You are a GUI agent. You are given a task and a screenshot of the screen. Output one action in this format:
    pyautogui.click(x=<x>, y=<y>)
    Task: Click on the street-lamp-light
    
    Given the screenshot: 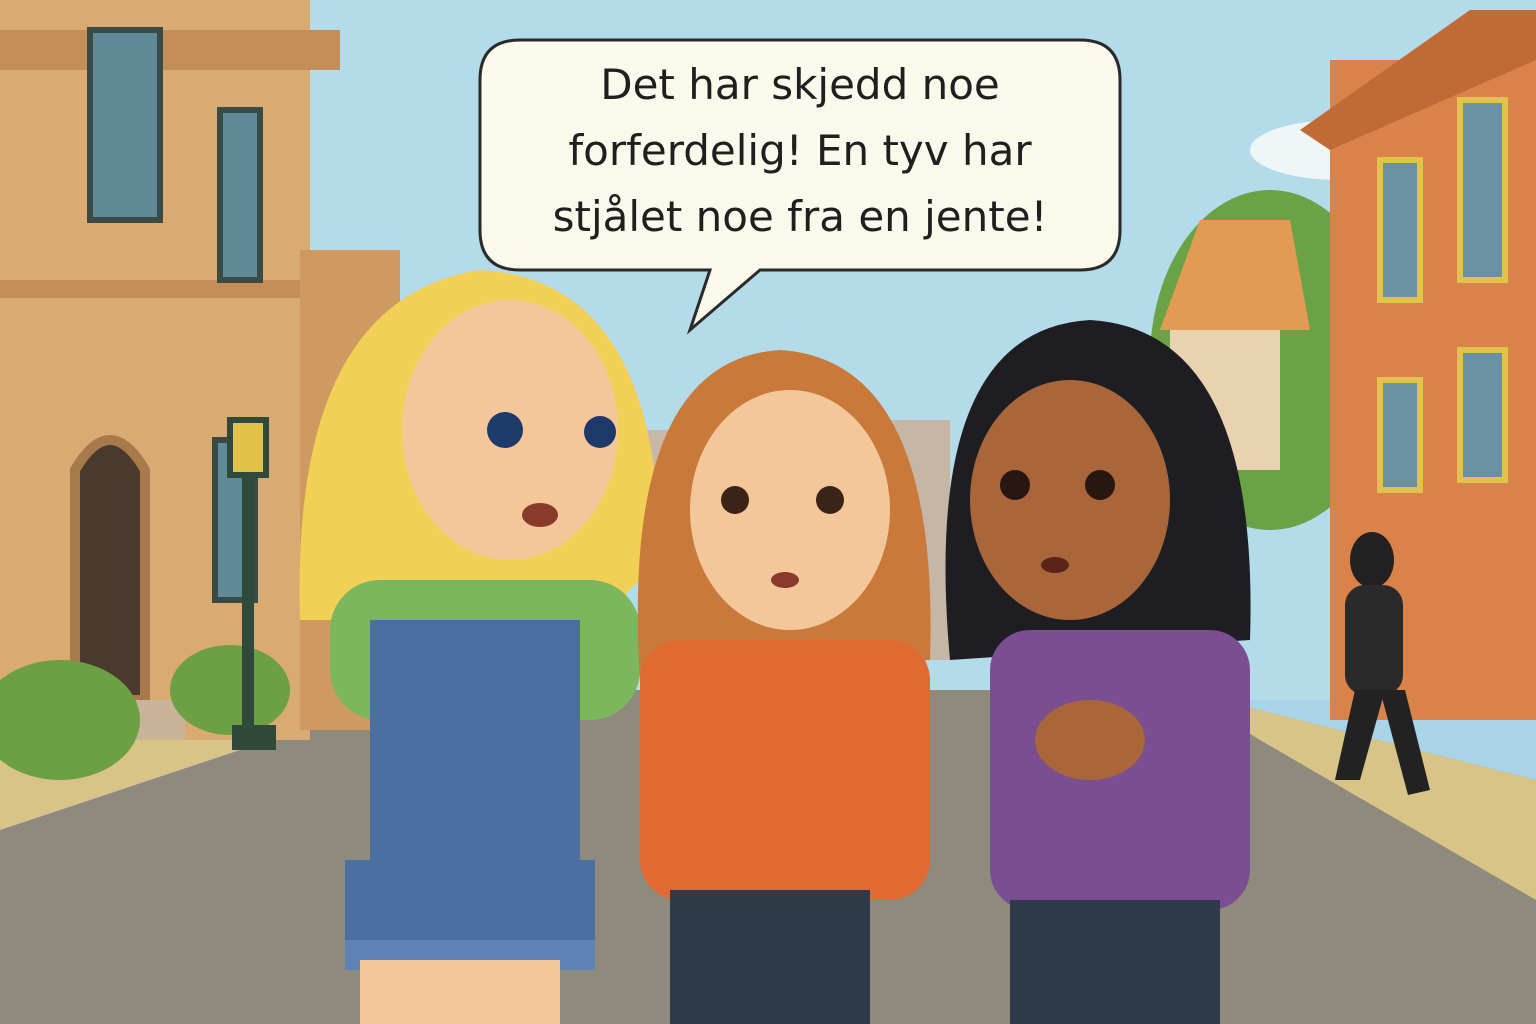 What is the action you would take?
    pyautogui.click(x=248, y=447)
    